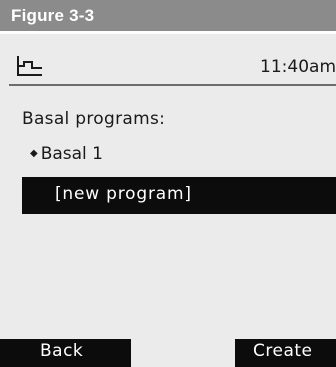 The height and width of the screenshot is (367, 336). Describe the element at coordinates (123, 194) in the screenshot. I see `new-program-label: [new program]` at that location.